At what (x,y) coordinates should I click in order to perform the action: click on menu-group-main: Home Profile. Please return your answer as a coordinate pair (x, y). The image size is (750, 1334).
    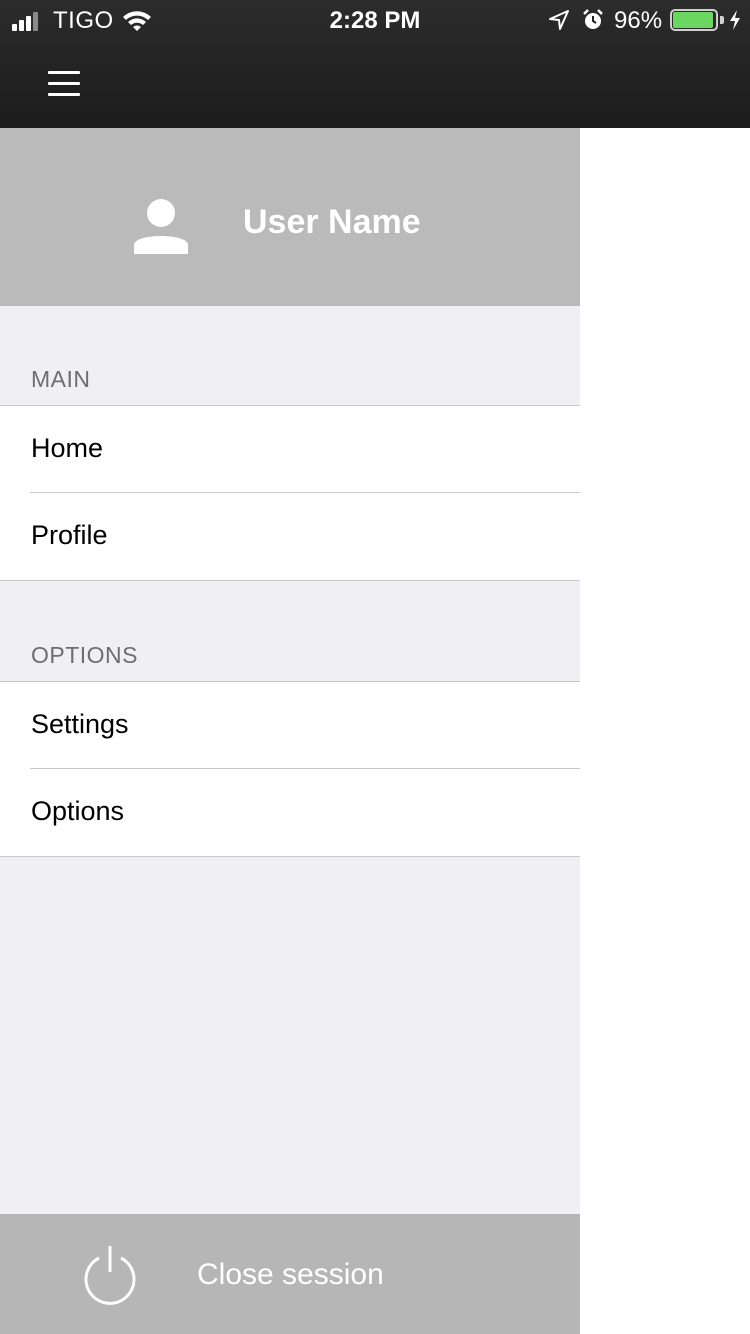
    Looking at the image, I should click on (290, 493).